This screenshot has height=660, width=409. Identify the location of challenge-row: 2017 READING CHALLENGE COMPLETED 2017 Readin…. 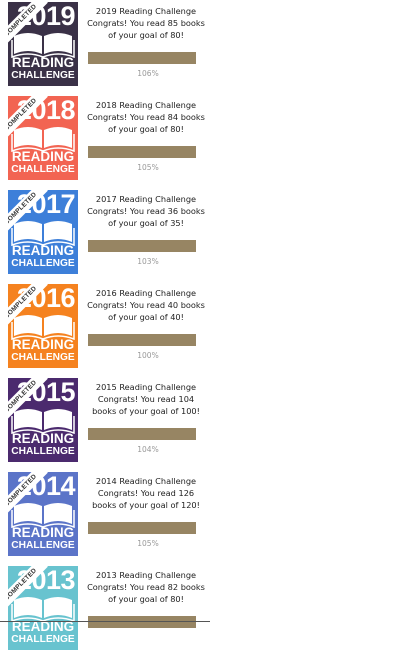
(204, 237).